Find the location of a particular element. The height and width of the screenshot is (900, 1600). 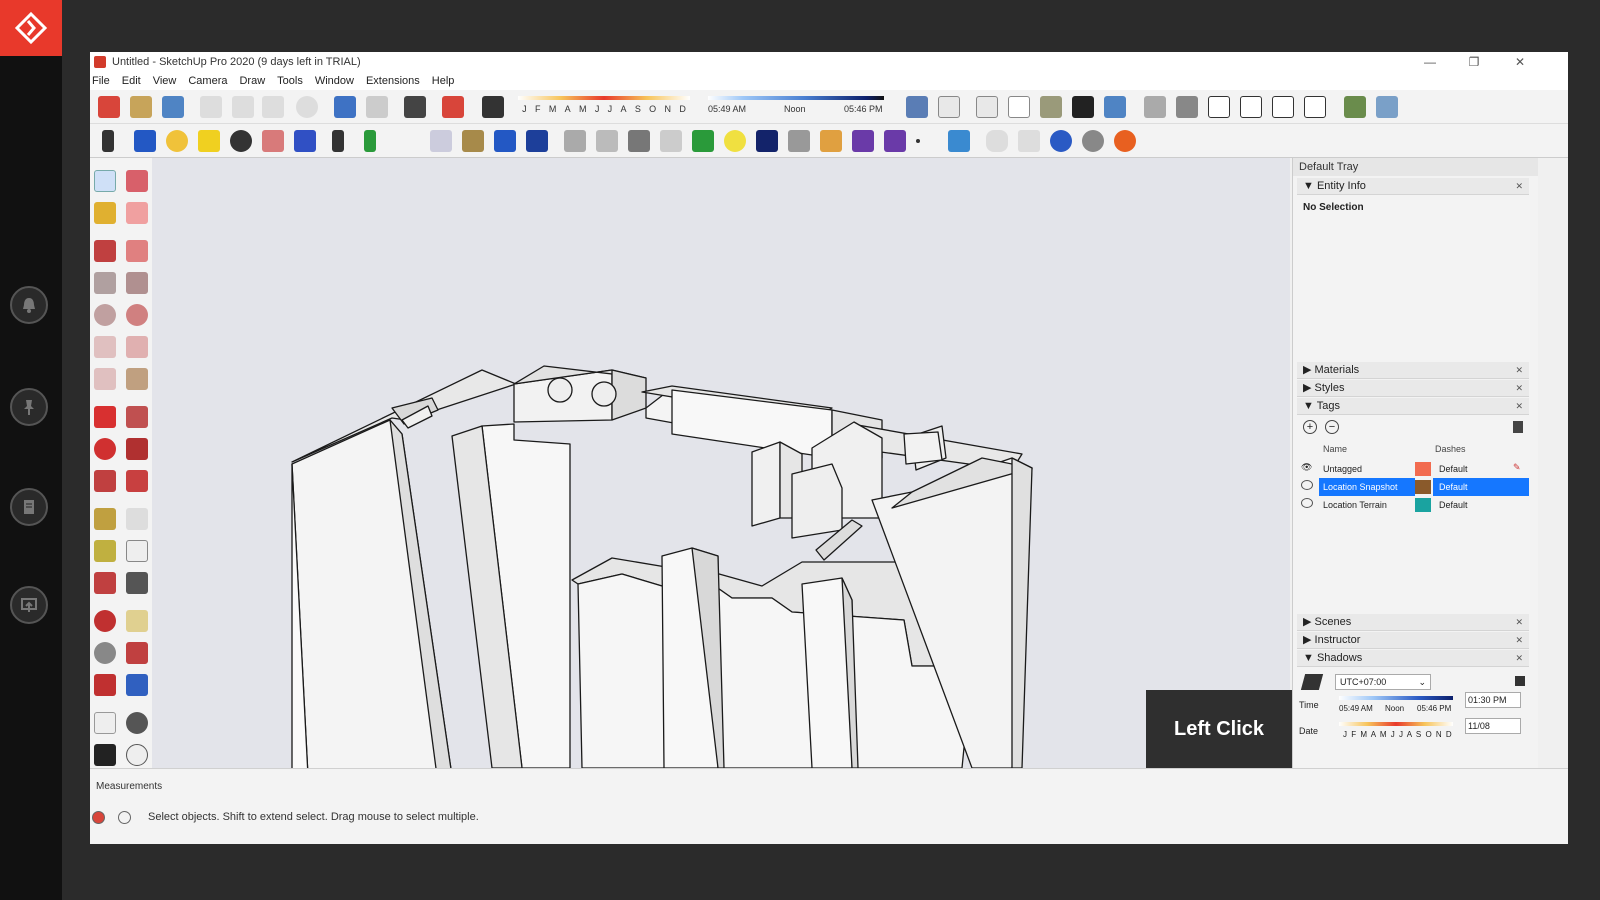

utm-icon is located at coordinates (639, 141).